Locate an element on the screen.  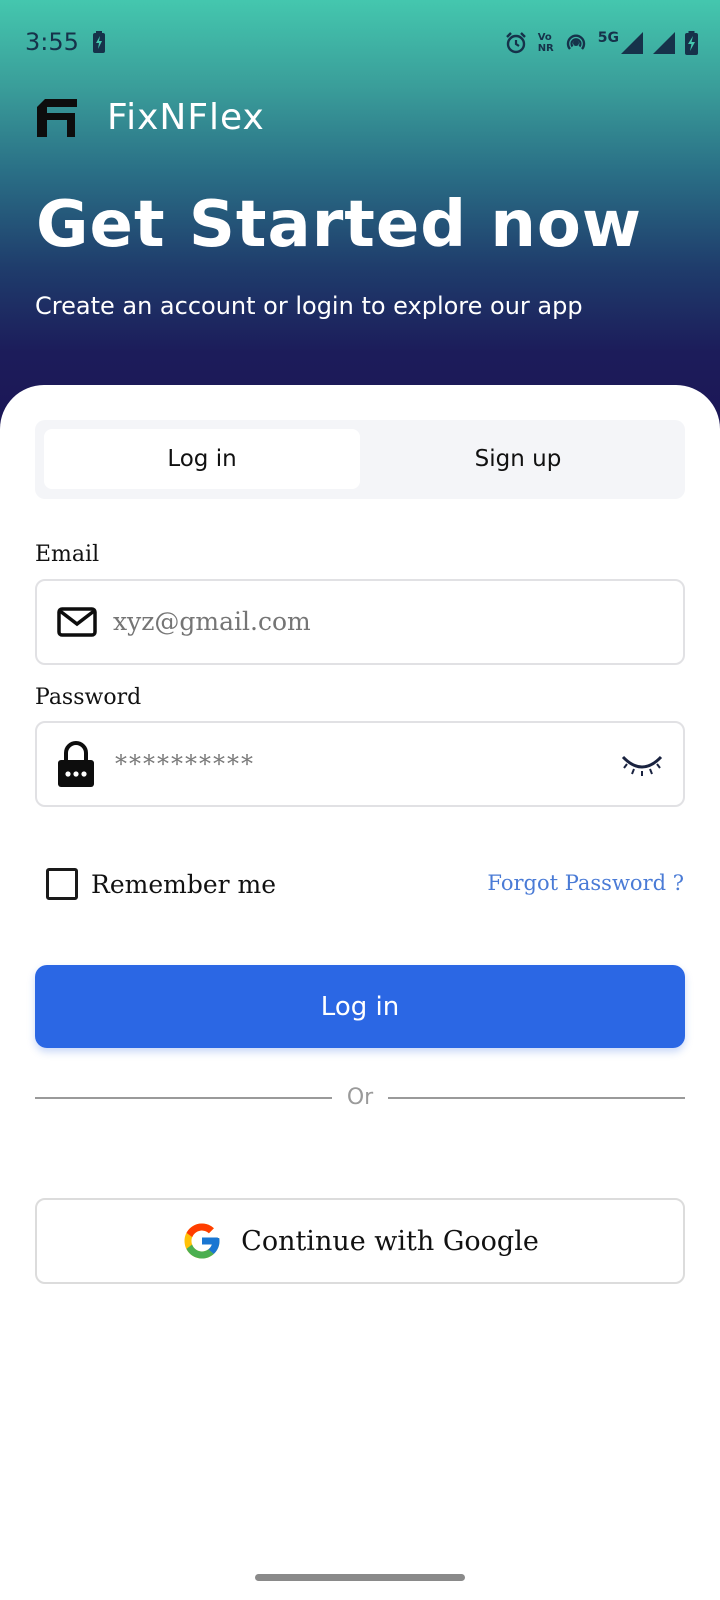
alarm-icon is located at coordinates (516, 43).